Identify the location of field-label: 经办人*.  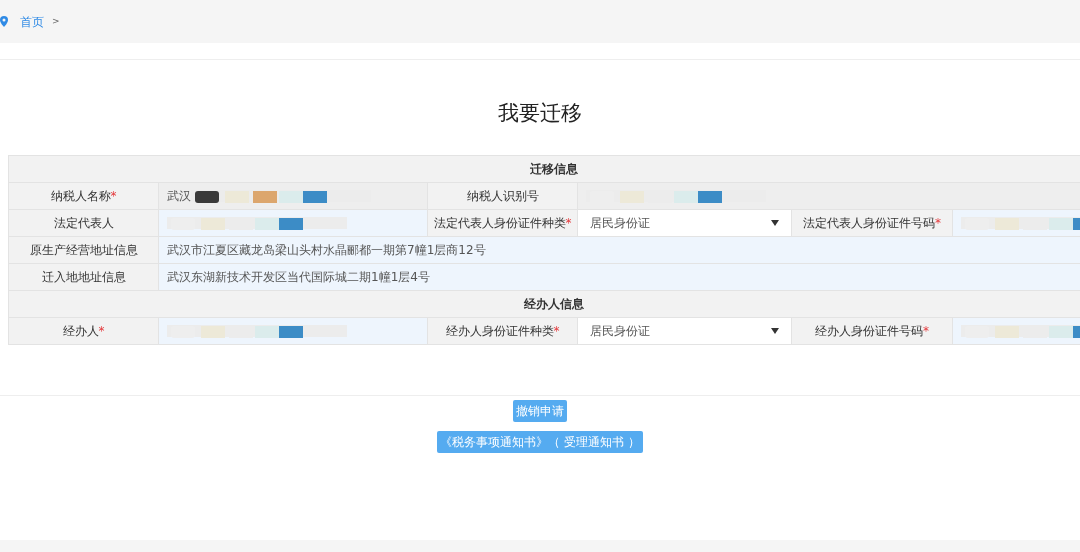
(84, 331).